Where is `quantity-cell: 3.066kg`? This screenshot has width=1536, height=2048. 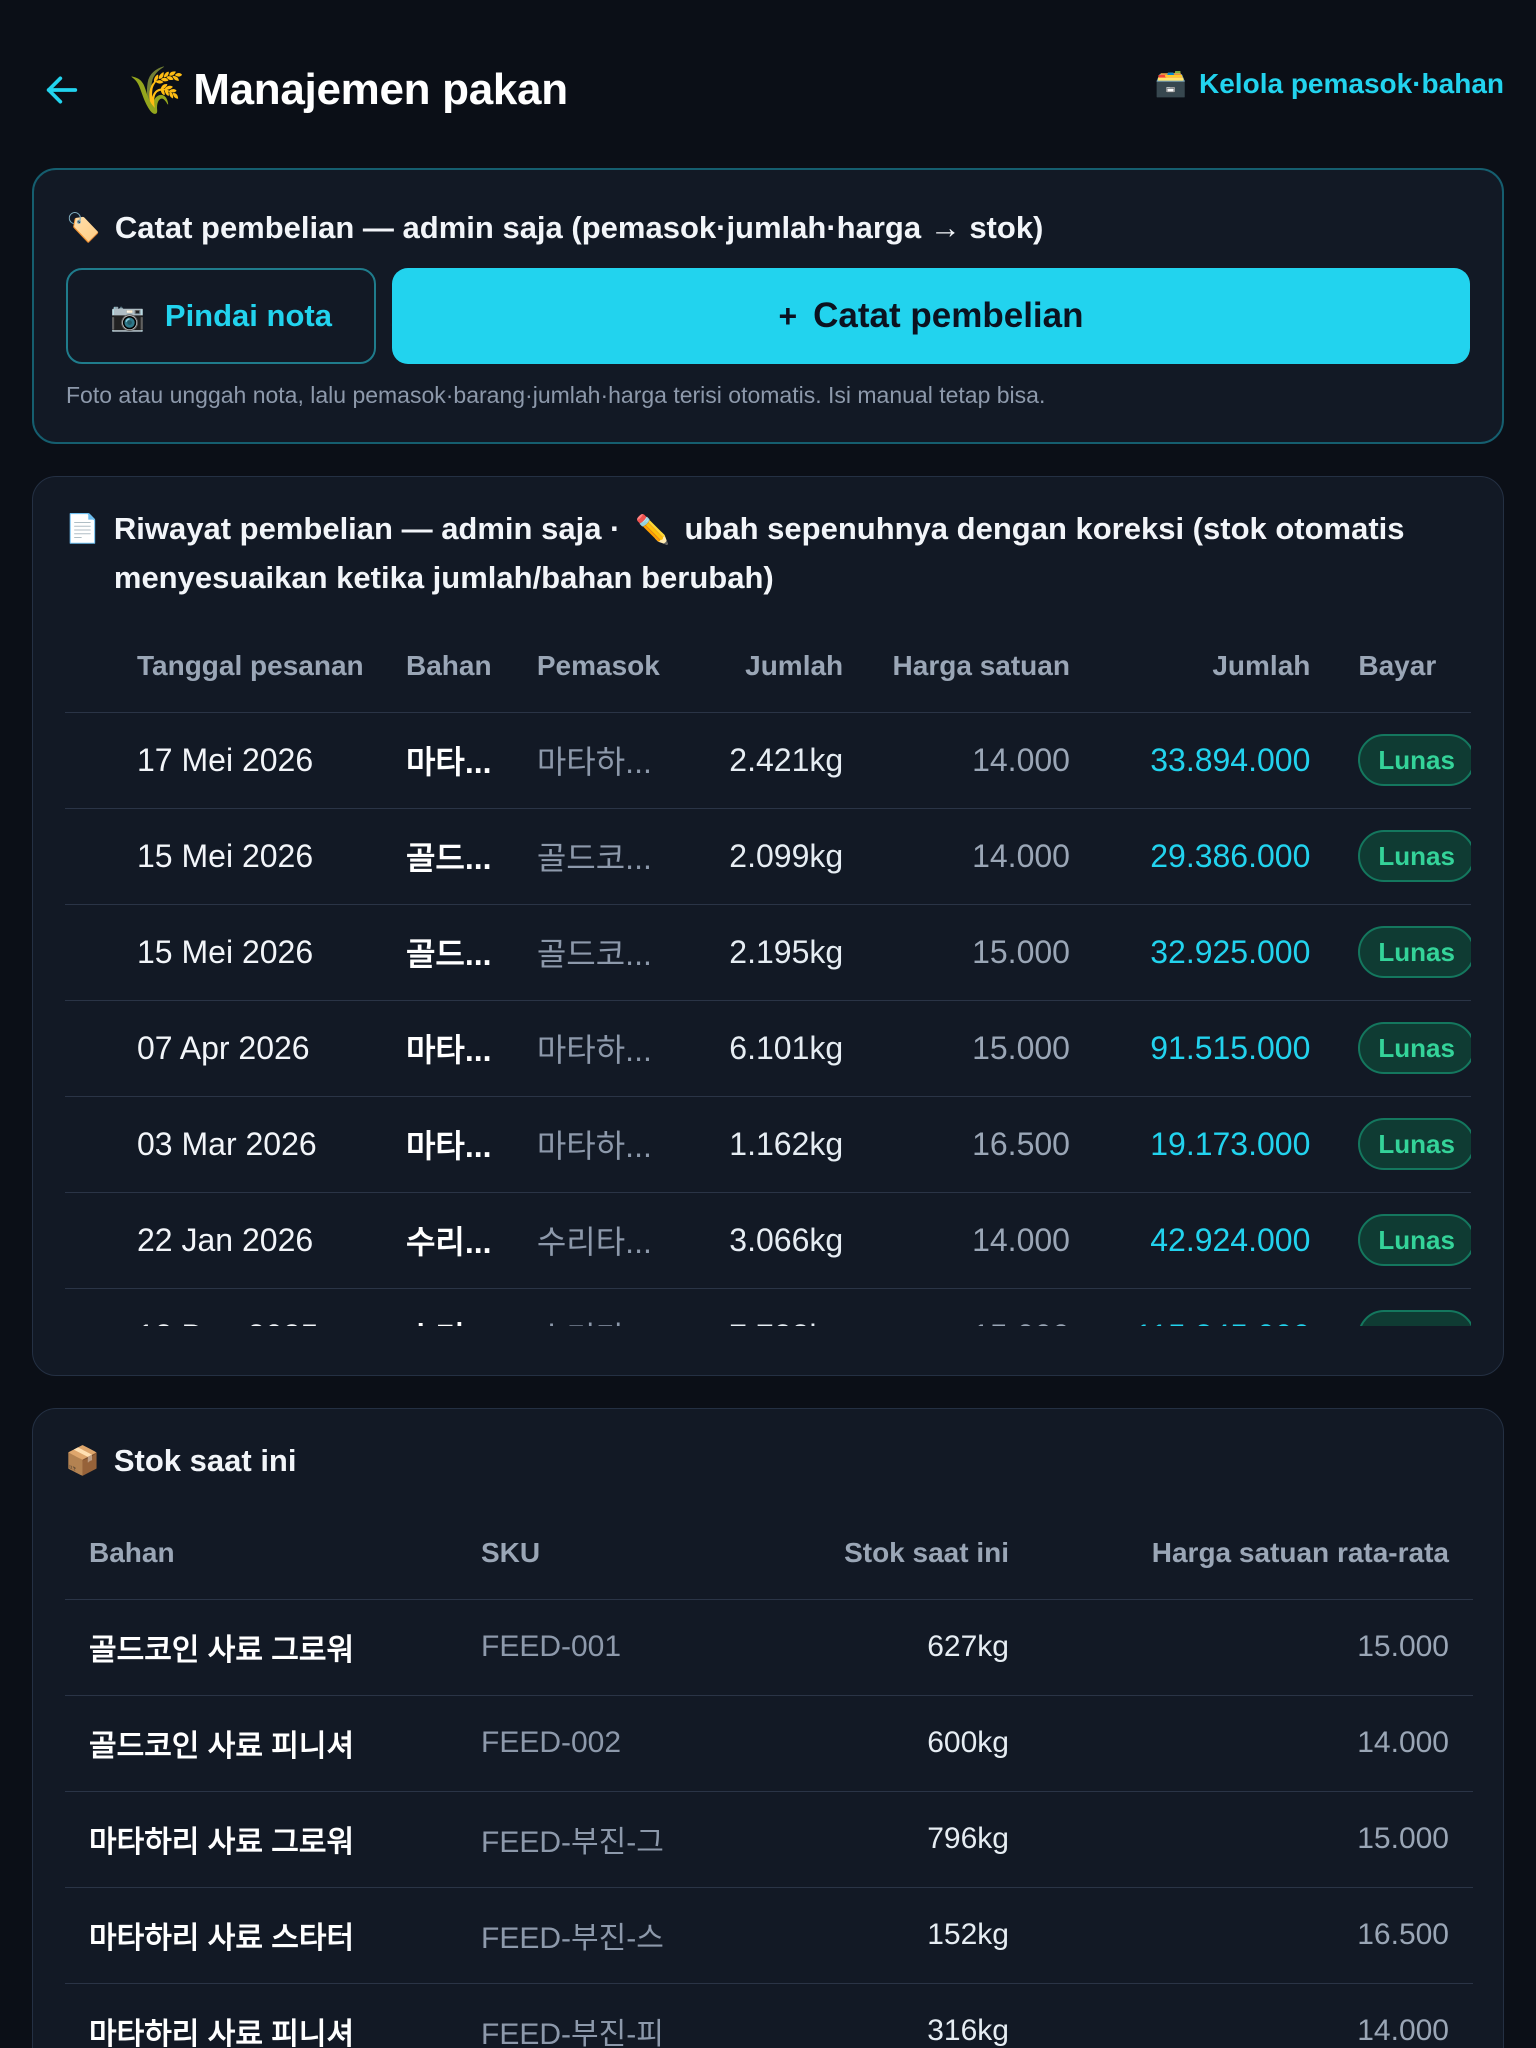 quantity-cell: 3.066kg is located at coordinates (777, 1240).